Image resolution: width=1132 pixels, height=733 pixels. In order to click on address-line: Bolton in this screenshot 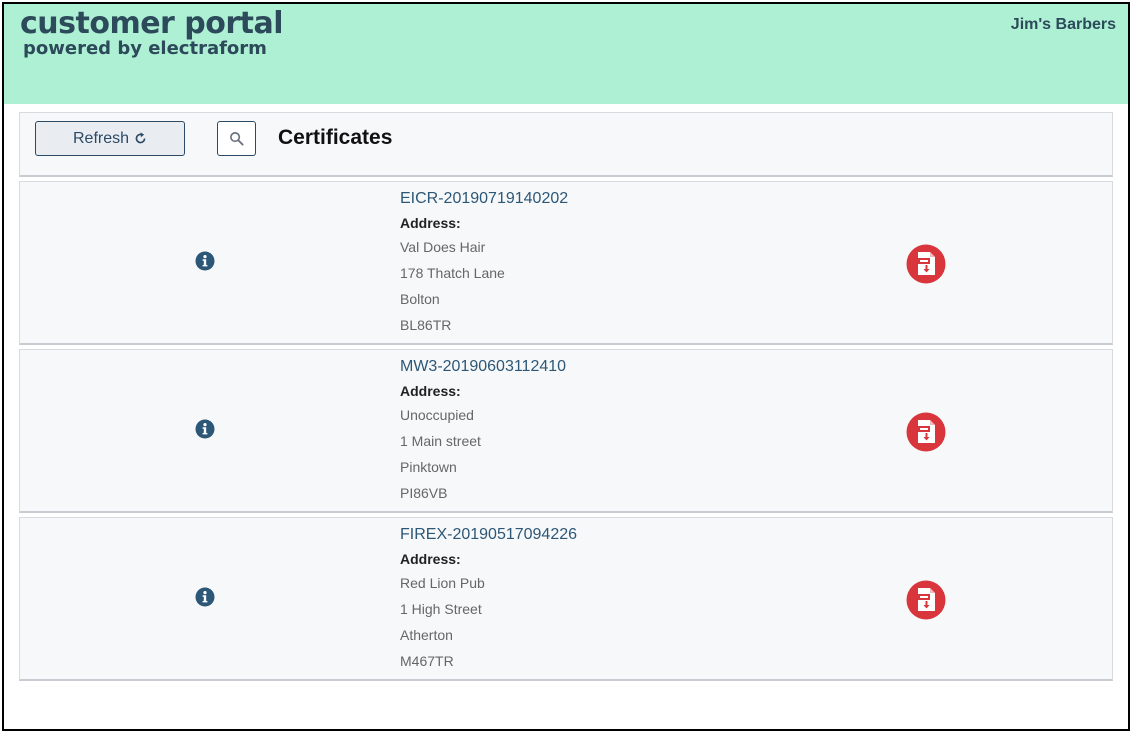, I will do `click(420, 299)`.